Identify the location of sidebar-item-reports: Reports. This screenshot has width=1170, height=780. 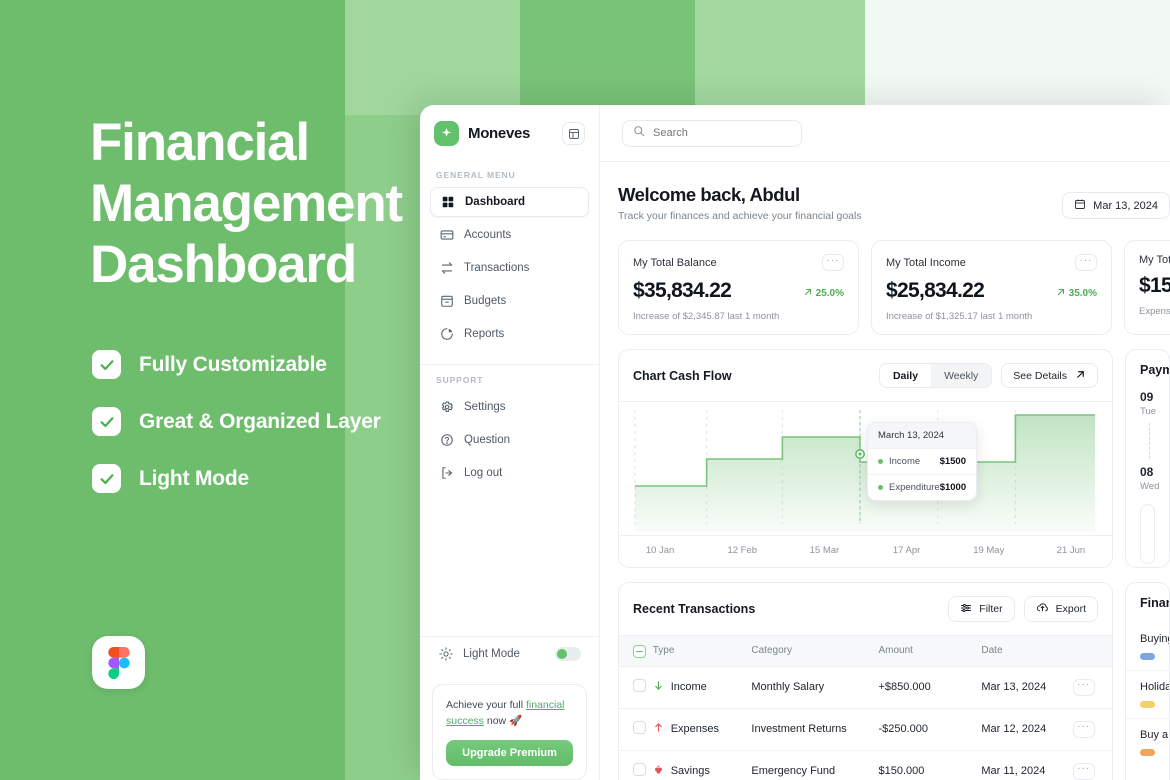
(509, 334).